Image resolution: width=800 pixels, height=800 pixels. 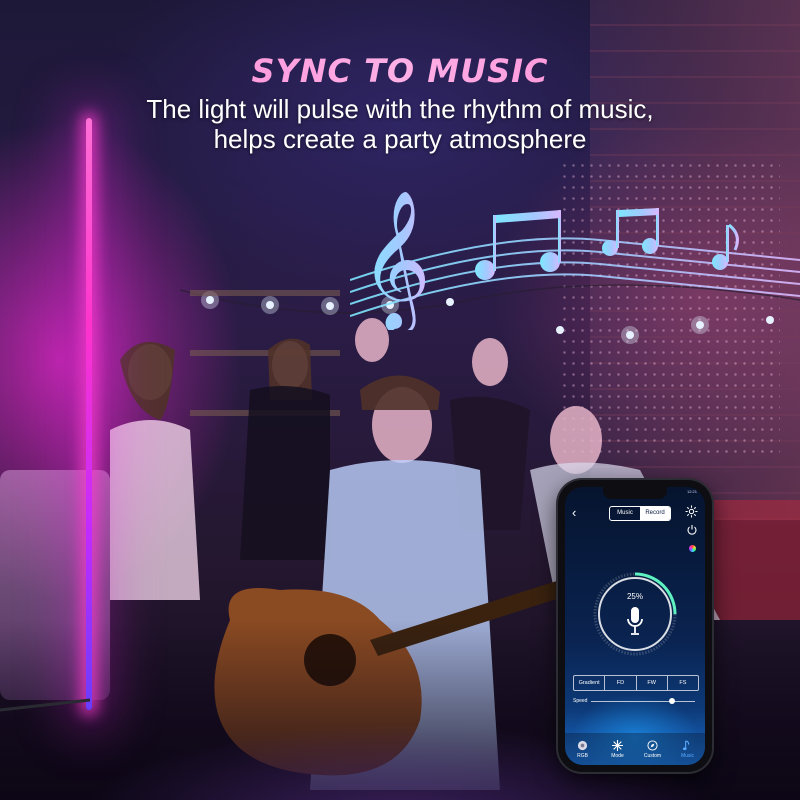 What do you see at coordinates (643, 701) in the screenshot?
I see `speed-slider-track` at bounding box center [643, 701].